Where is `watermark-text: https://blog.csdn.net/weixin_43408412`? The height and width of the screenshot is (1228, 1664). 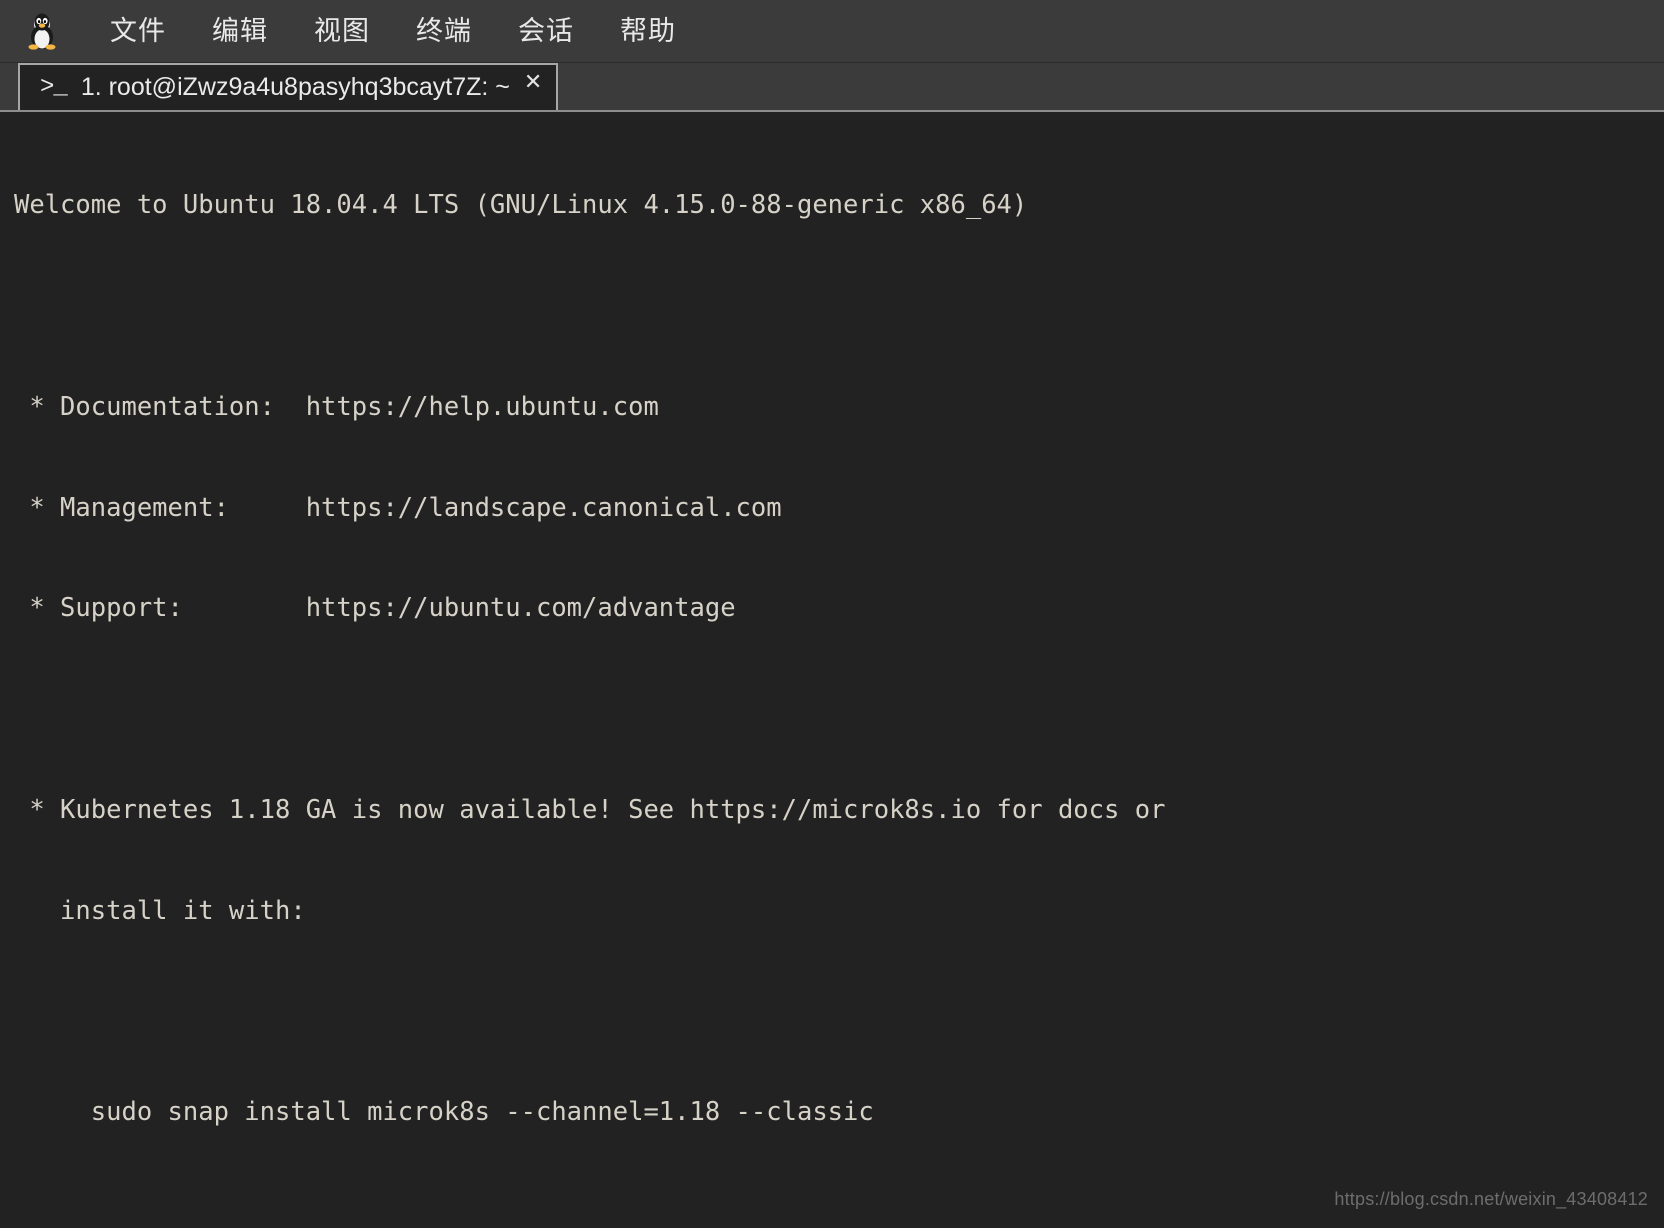
watermark-text: https://blog.csdn.net/weixin_43408412 is located at coordinates (1491, 1199).